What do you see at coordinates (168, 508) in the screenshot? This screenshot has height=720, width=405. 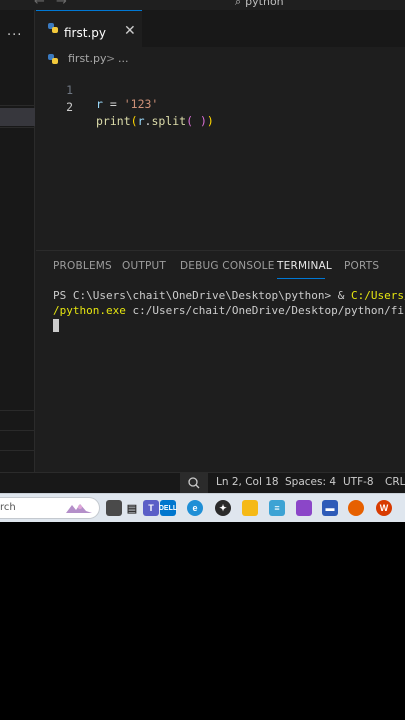 I see `dell-icon: DELL` at bounding box center [168, 508].